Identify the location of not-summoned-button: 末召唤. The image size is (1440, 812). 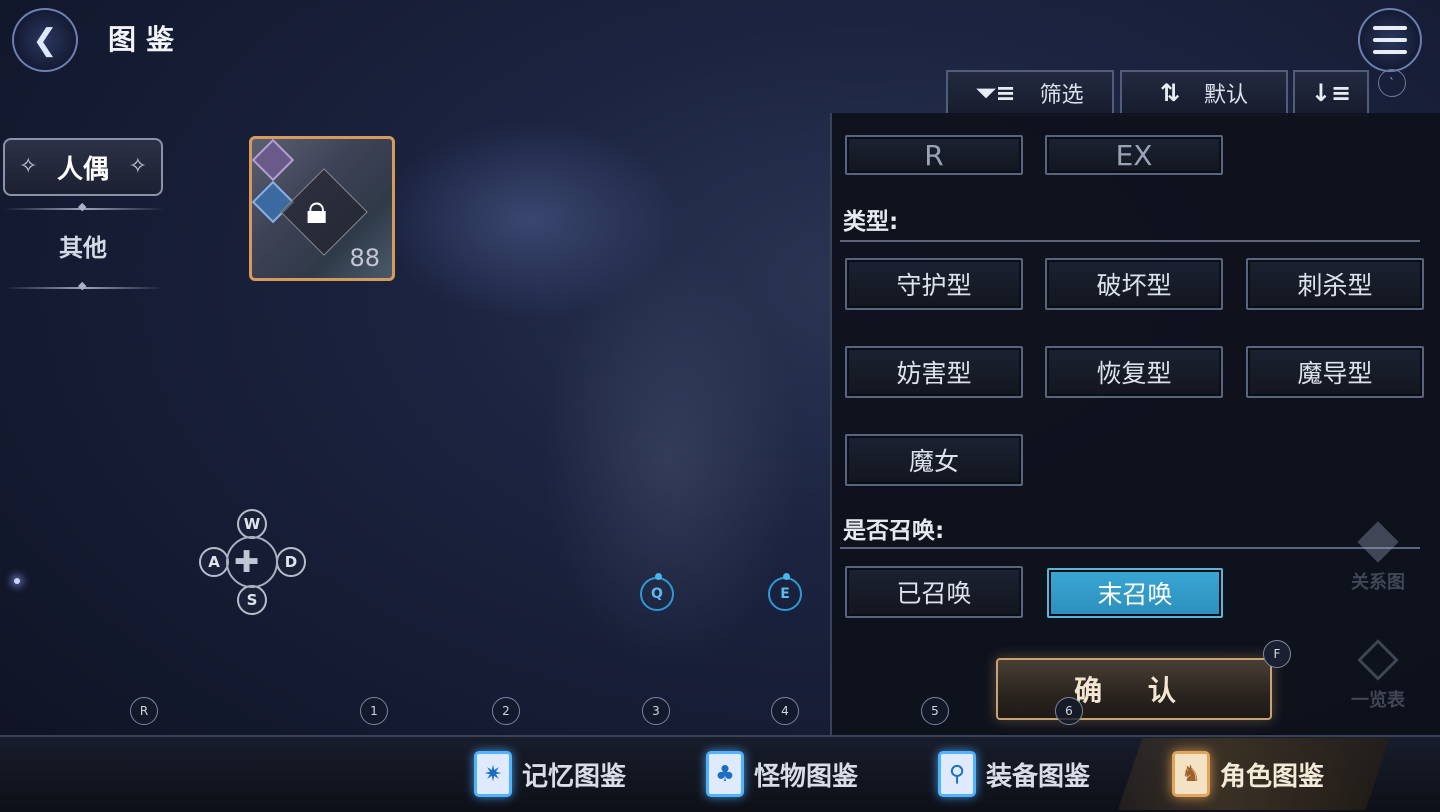
(1135, 593).